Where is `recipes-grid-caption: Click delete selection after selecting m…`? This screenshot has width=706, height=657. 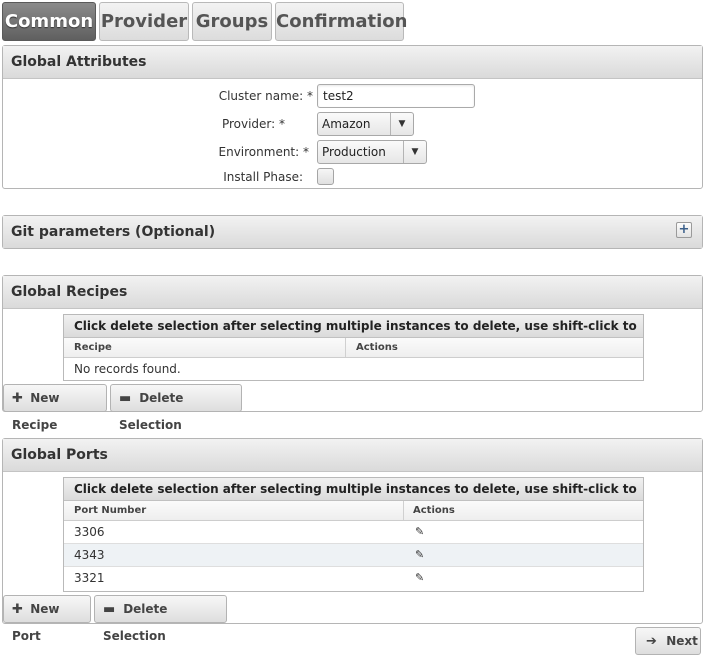 recipes-grid-caption: Click delete selection after selecting m… is located at coordinates (353, 335).